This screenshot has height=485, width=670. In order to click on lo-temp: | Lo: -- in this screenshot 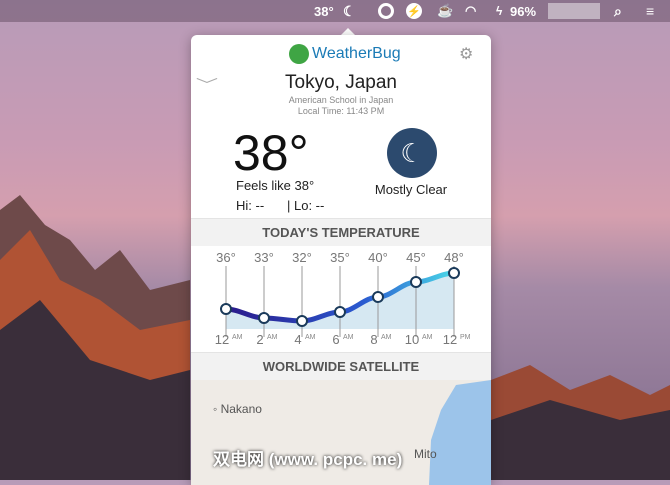, I will do `click(306, 205)`.